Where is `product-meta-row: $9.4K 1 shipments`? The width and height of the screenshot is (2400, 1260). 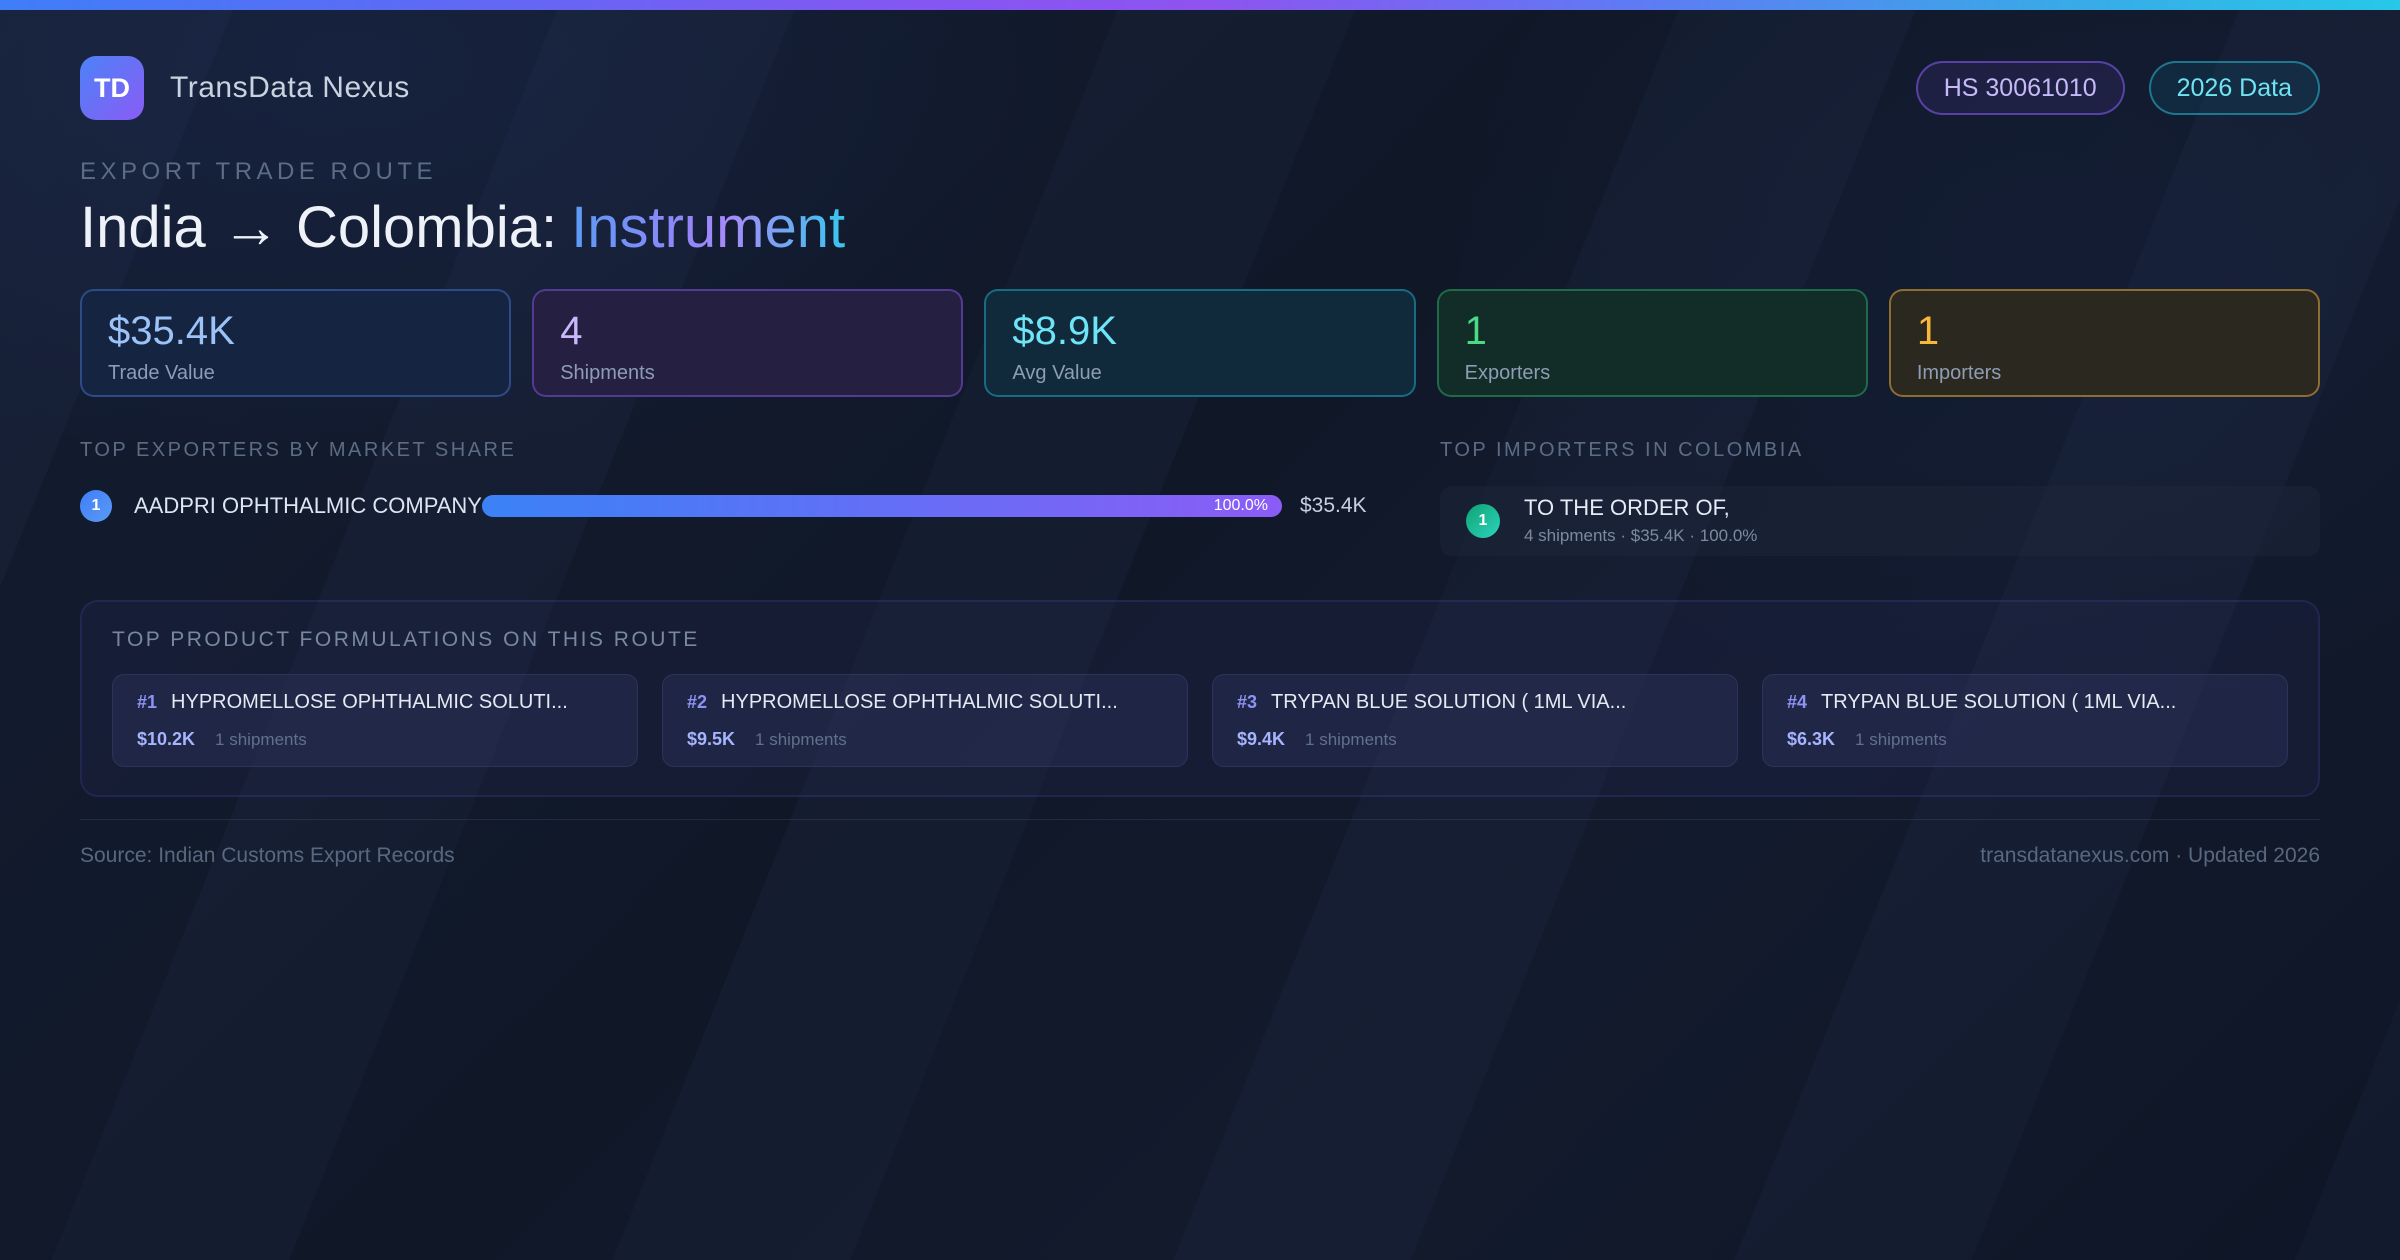
product-meta-row: $9.4K 1 shipments is located at coordinates (1475, 739).